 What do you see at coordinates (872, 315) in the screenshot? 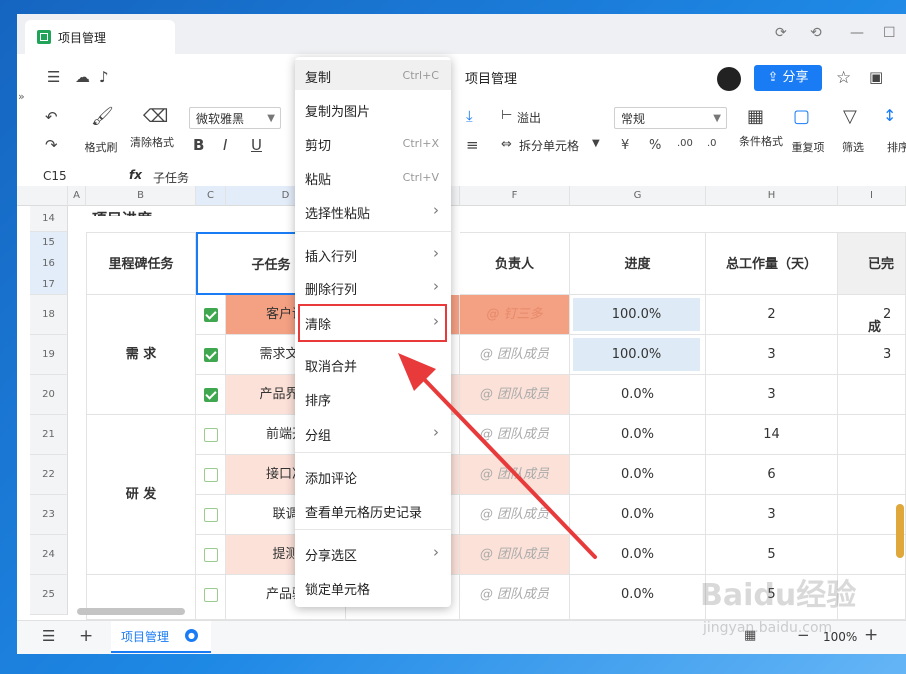
I see `done-cell: 2` at bounding box center [872, 315].